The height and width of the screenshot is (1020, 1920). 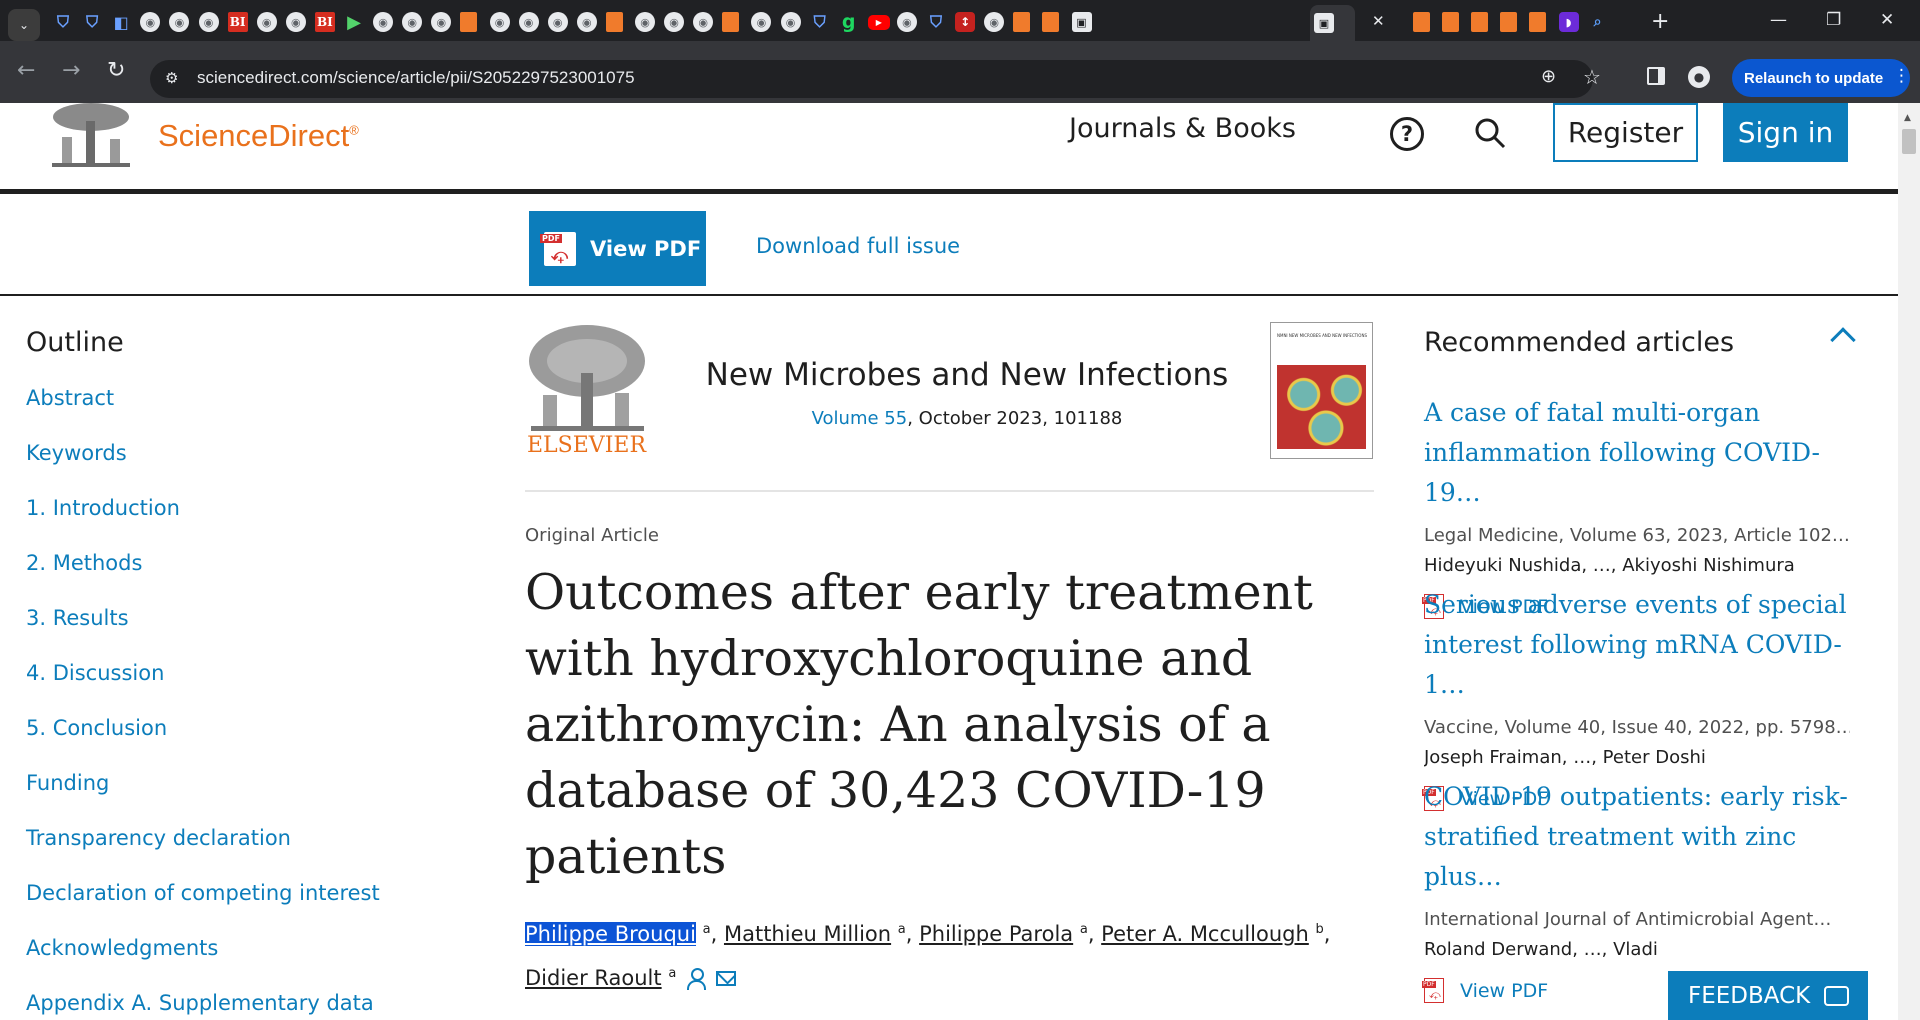 I want to click on search-icon, so click(x=1490, y=133).